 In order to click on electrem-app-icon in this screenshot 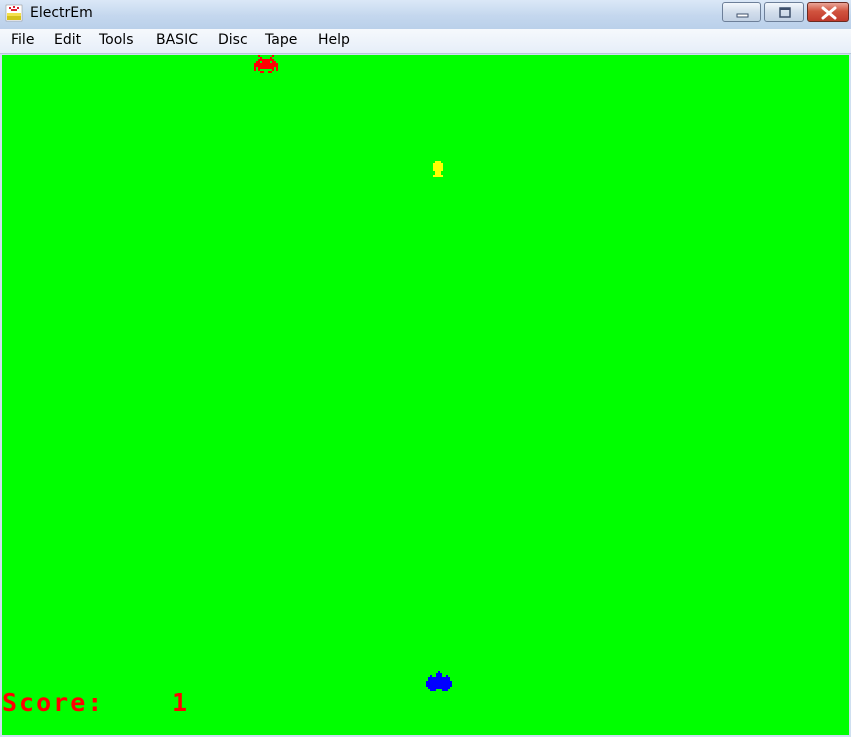, I will do `click(14, 13)`.